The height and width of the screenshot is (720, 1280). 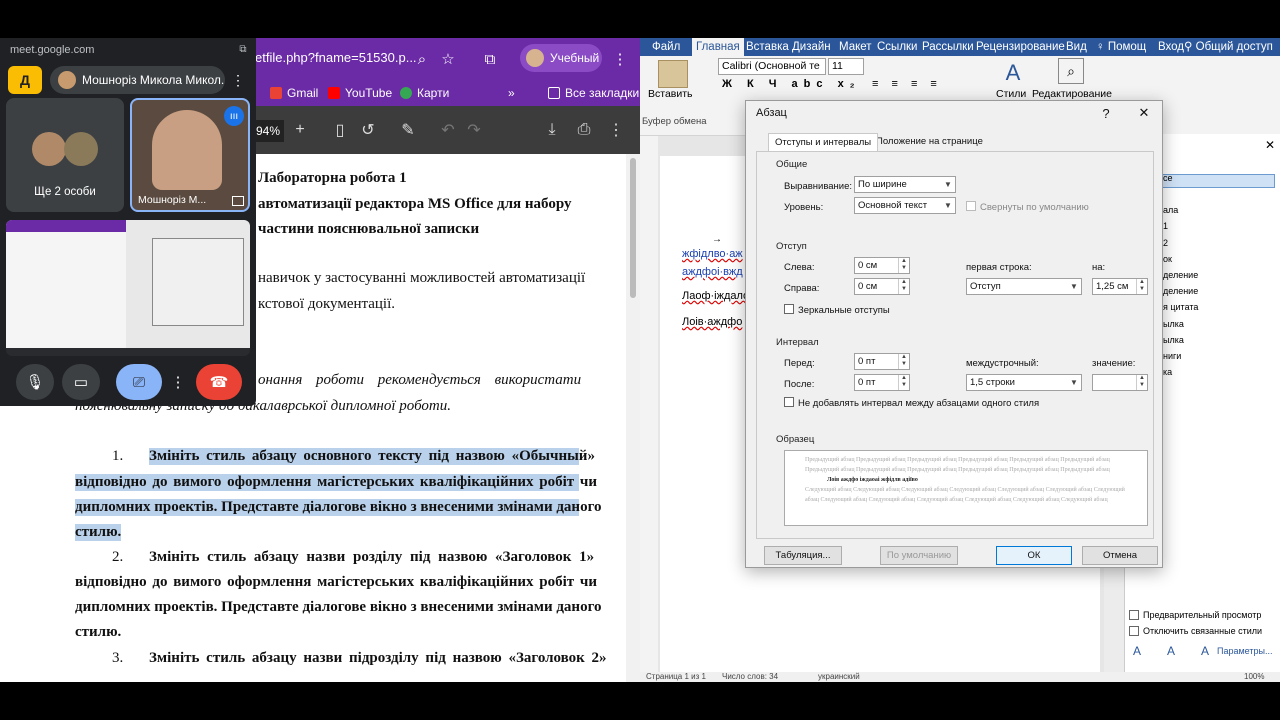 I want to click on zoom-in-icon: +, so click(x=300, y=130).